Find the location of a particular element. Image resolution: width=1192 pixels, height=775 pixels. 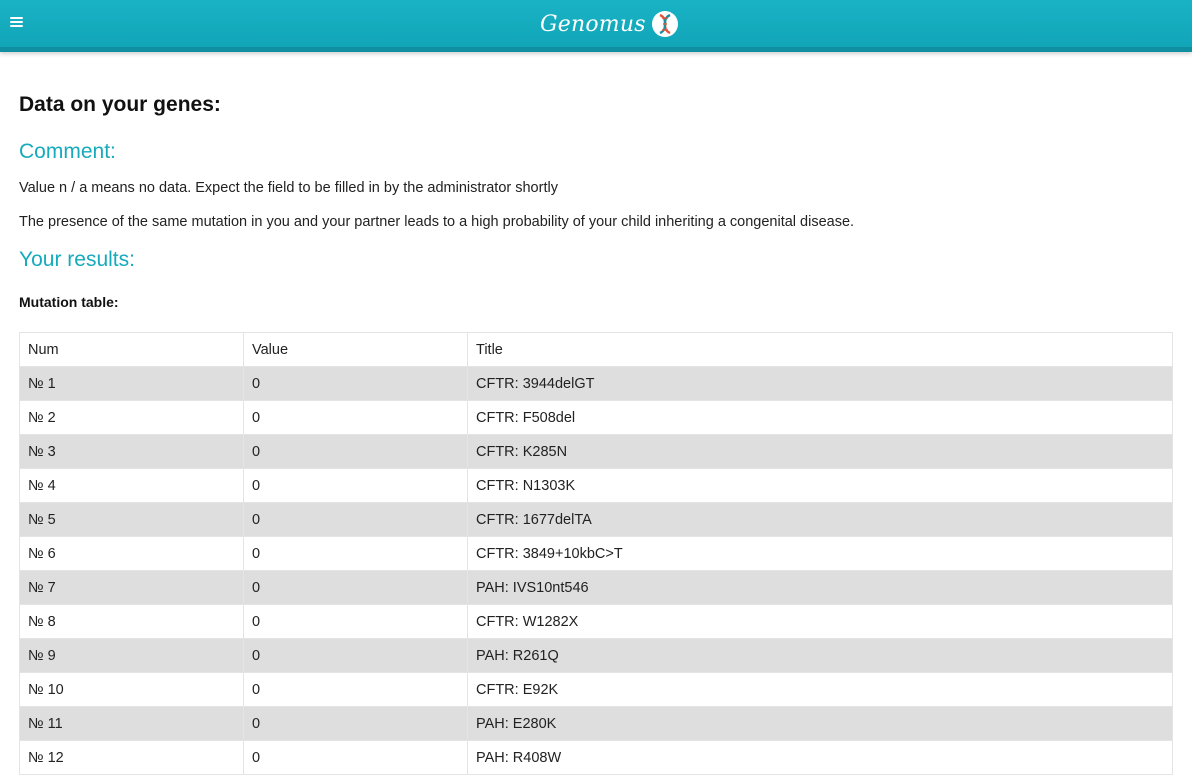

table-row: № 8 0 CFTR: W1282X is located at coordinates (596, 621).